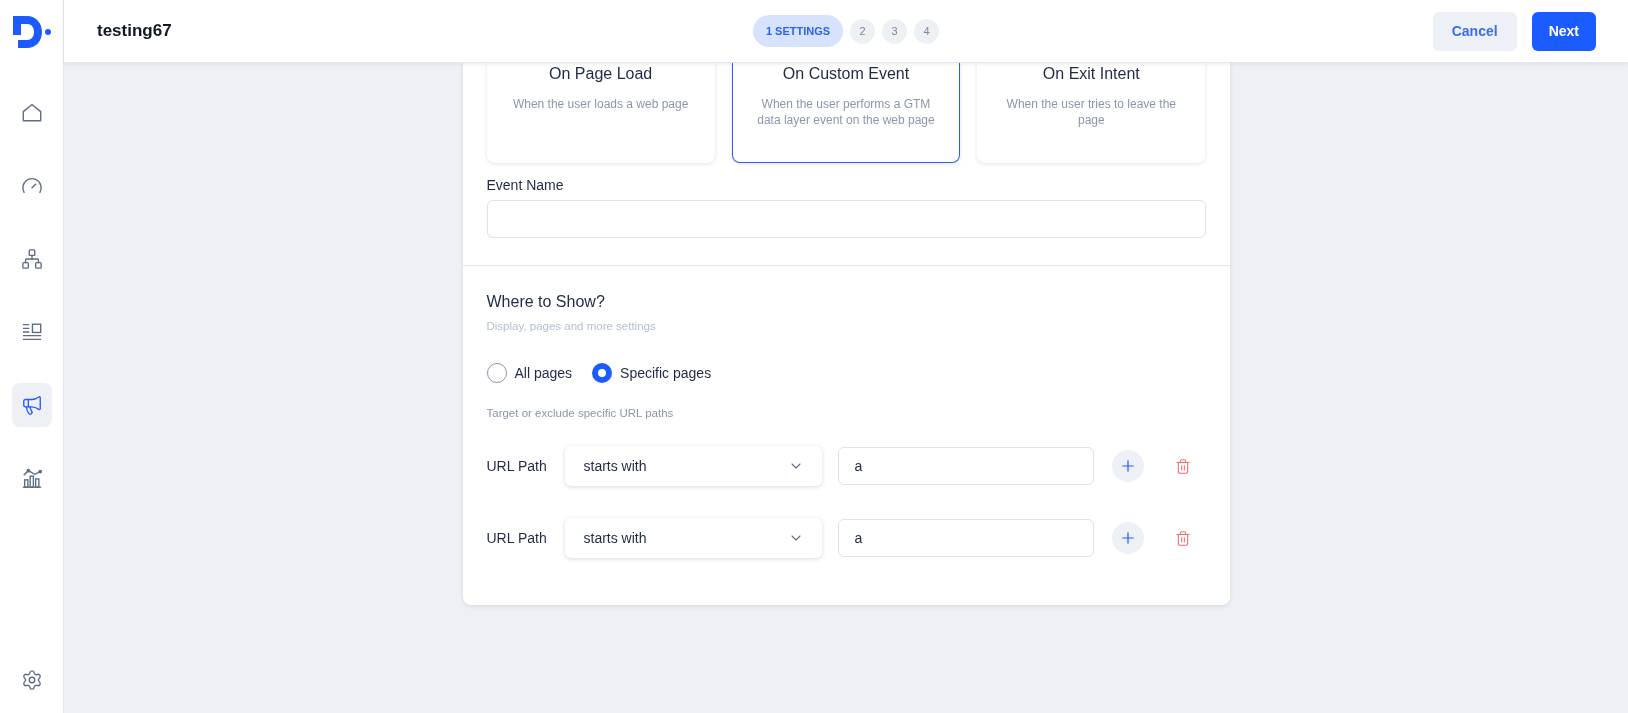 This screenshot has width=1628, height=713. I want to click on trigger-option-card: On Custom Event When the user performs a GTM data layer event on the web page, so click(846, 113).